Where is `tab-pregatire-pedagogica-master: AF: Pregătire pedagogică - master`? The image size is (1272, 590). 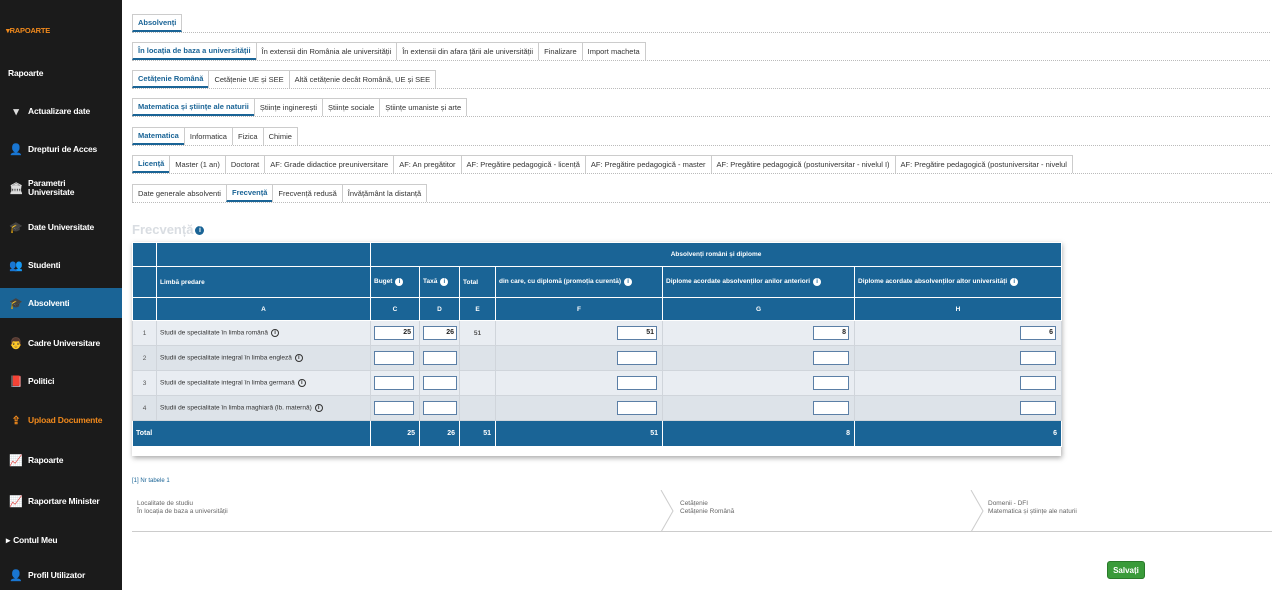 tab-pregatire-pedagogica-master: AF: Pregătire pedagogică - master is located at coordinates (648, 164).